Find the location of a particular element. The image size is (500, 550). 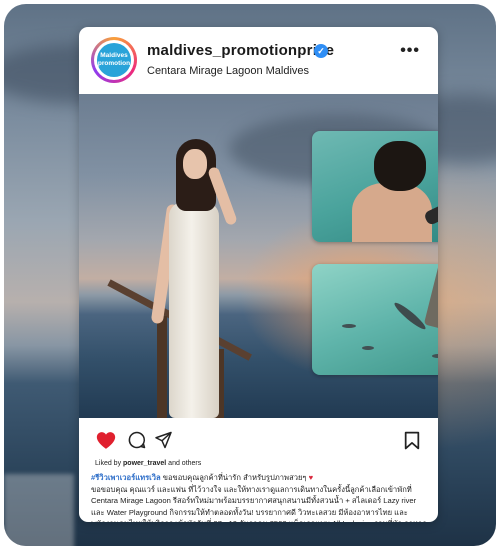

image-person-dress is located at coordinates (194, 310).